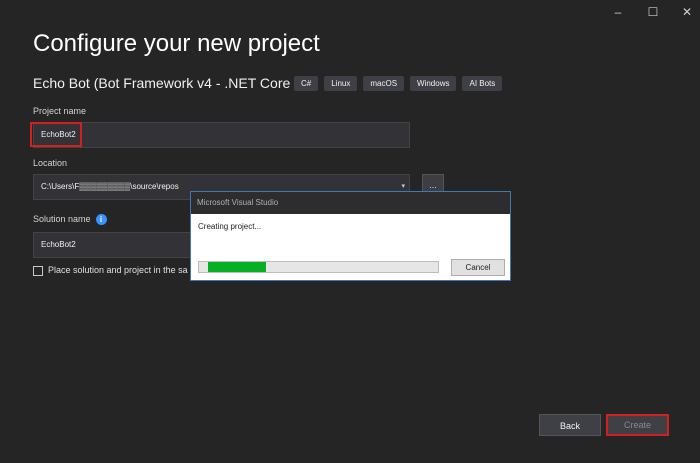  I want to click on back-button: Back, so click(570, 425).